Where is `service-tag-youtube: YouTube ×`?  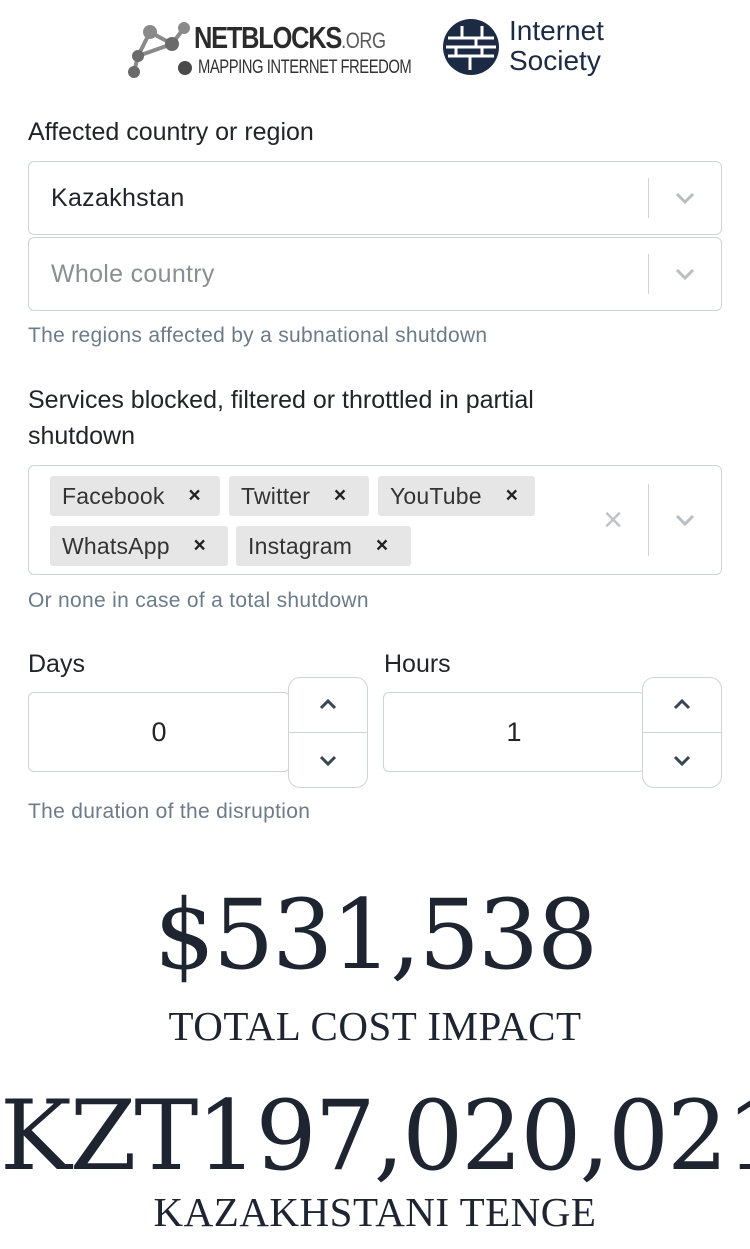
service-tag-youtube: YouTube × is located at coordinates (456, 496).